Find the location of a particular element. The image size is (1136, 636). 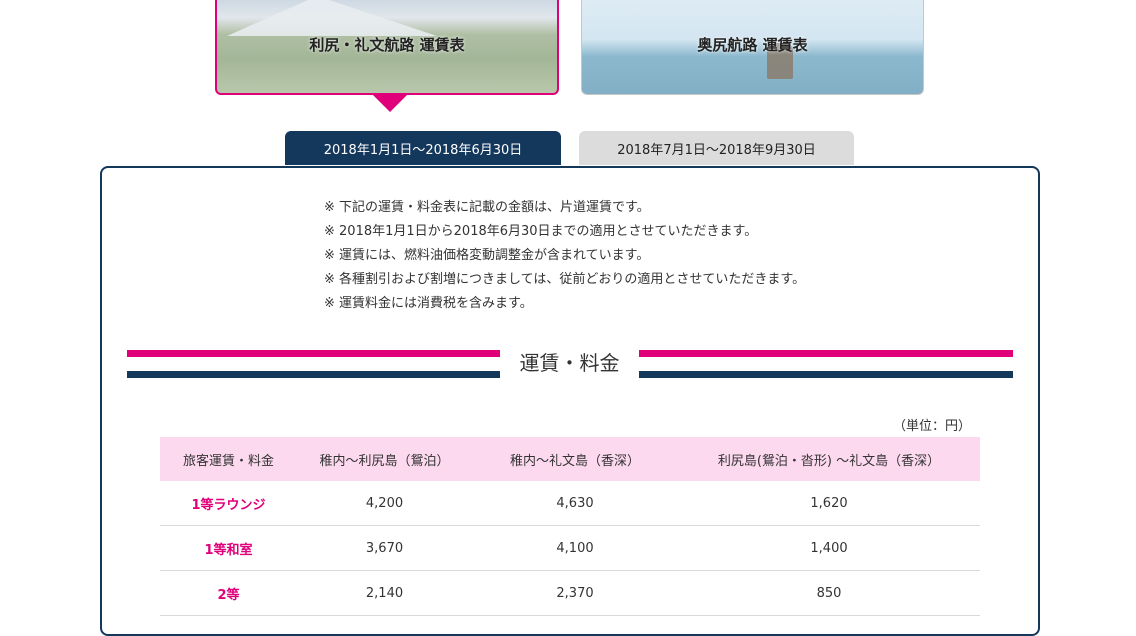

table-row: 1等和室 3,670 4,100 1,400 is located at coordinates (570, 548).